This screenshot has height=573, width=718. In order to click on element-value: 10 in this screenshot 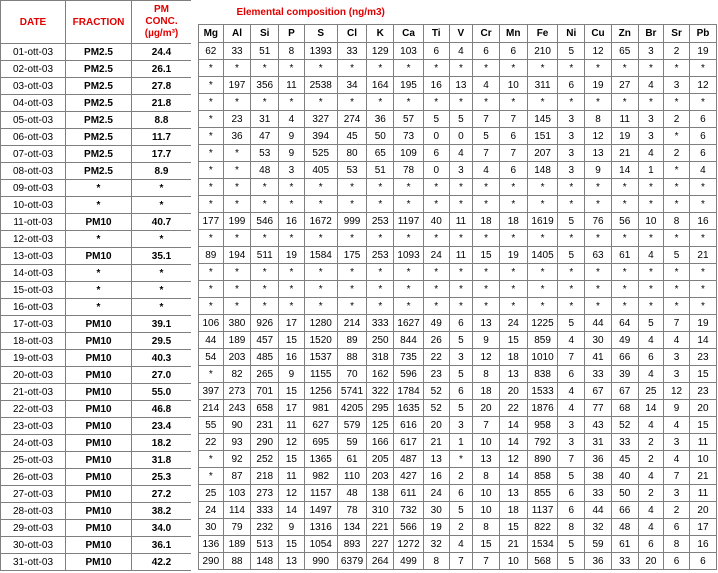, I will do `click(513, 85)`.